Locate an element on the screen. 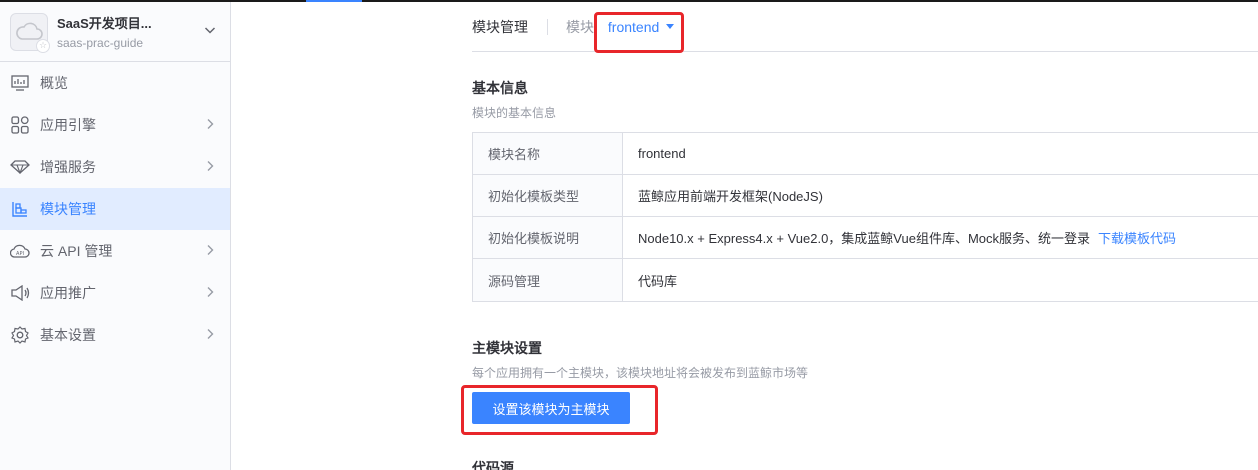  sidebar-item-promotion: 应用推广 is located at coordinates (115, 293).